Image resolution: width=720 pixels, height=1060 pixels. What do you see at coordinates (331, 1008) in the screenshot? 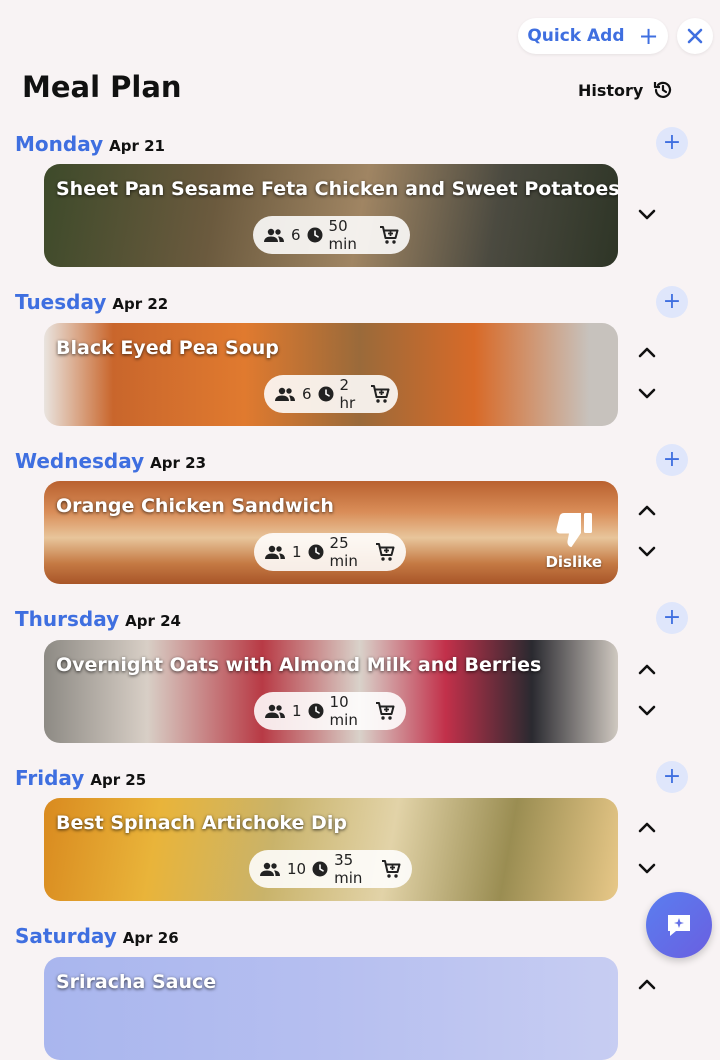
I see `meal-card-saturday: Sriracha Sauce` at bounding box center [331, 1008].